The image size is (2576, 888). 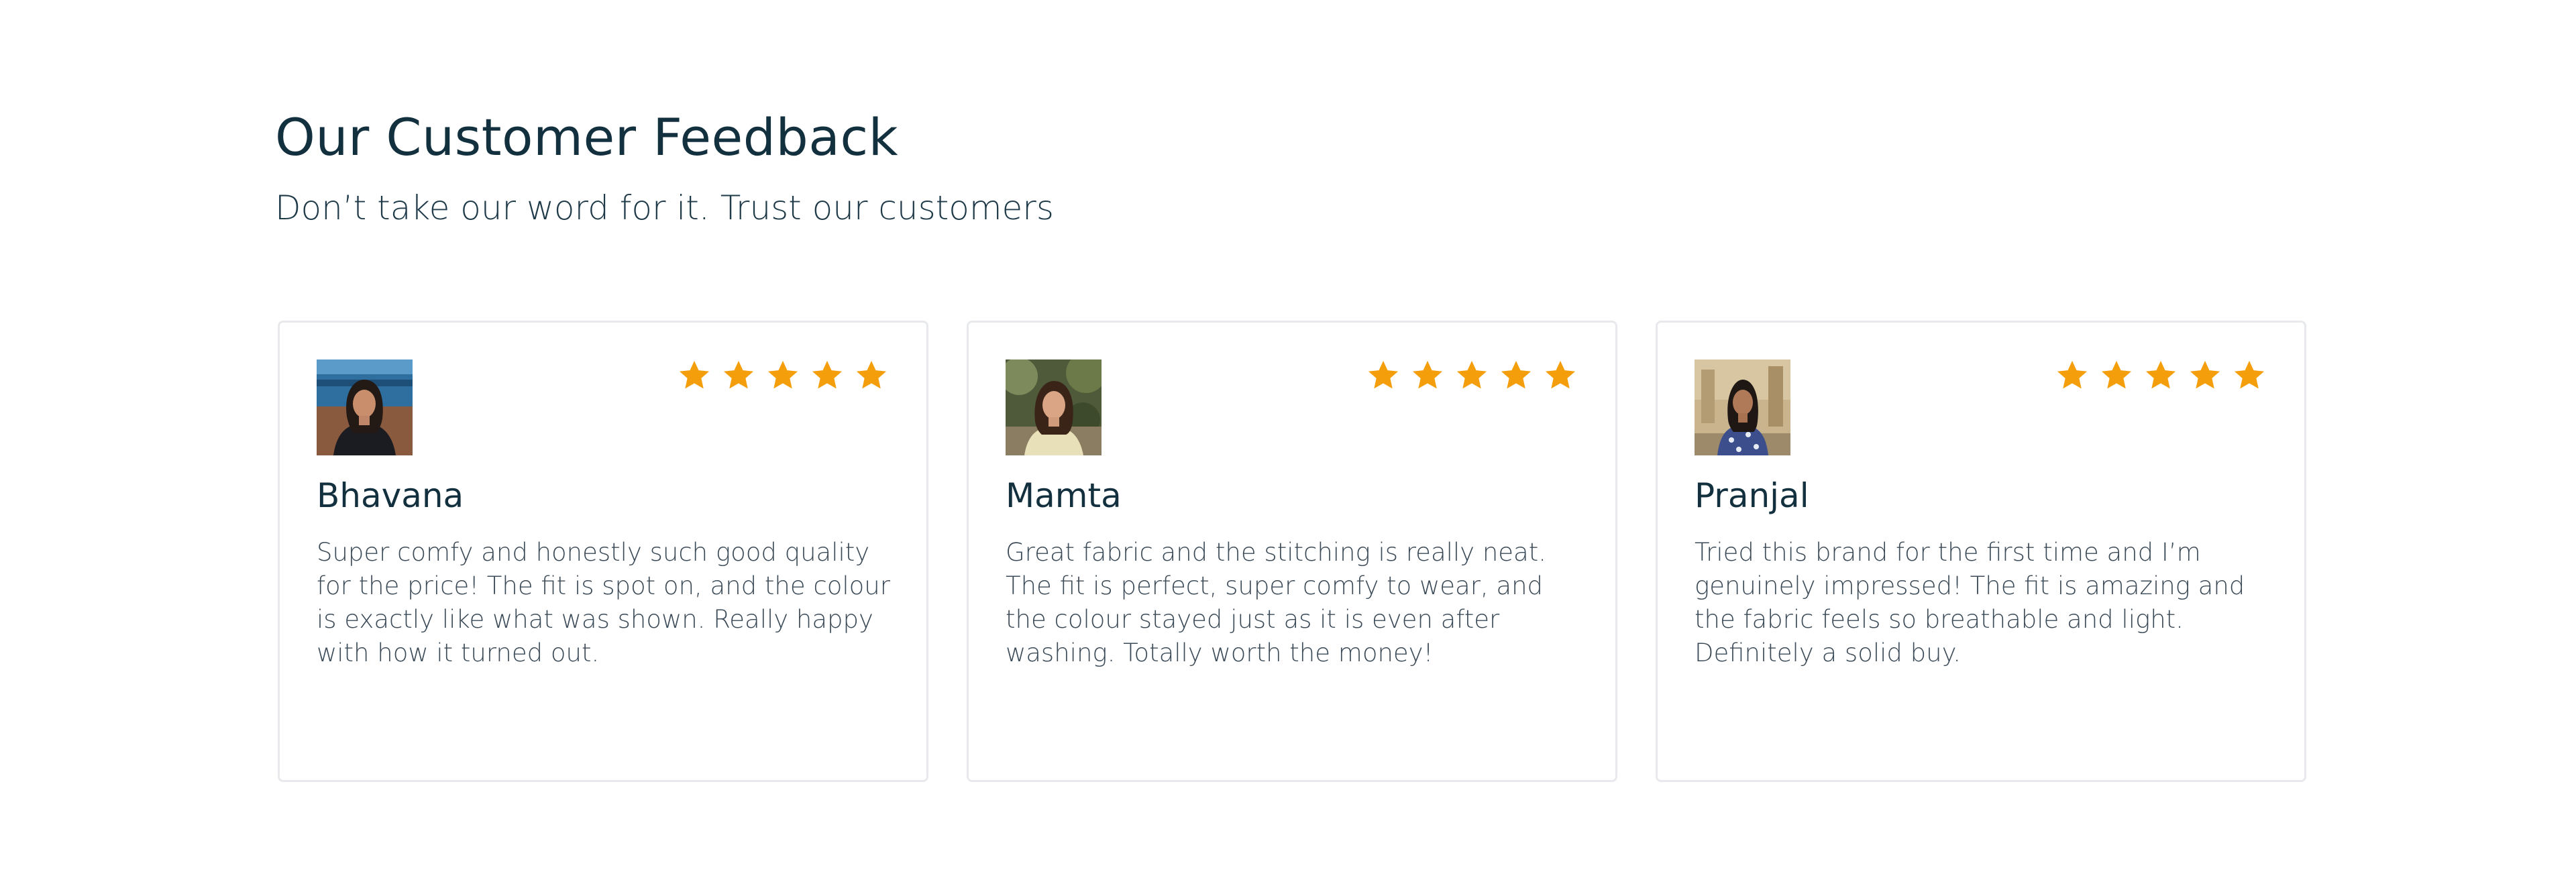 I want to click on section-title: Our Customer Feedback, so click(x=587, y=137).